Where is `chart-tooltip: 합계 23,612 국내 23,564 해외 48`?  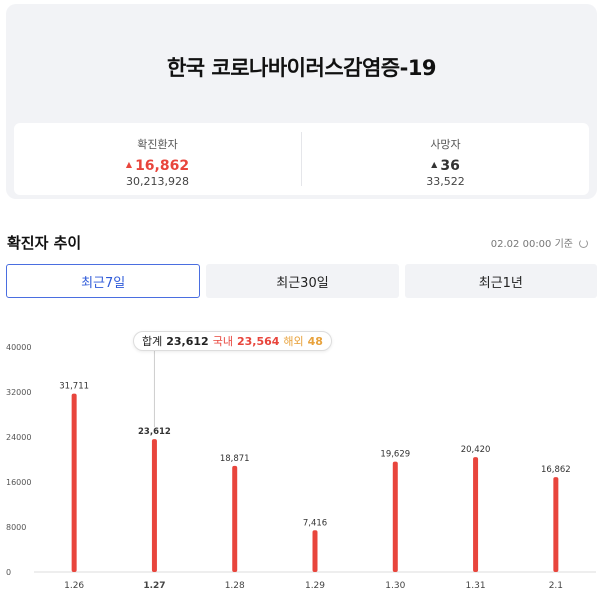 chart-tooltip: 합계 23,612 국내 23,564 해외 48 is located at coordinates (232, 341).